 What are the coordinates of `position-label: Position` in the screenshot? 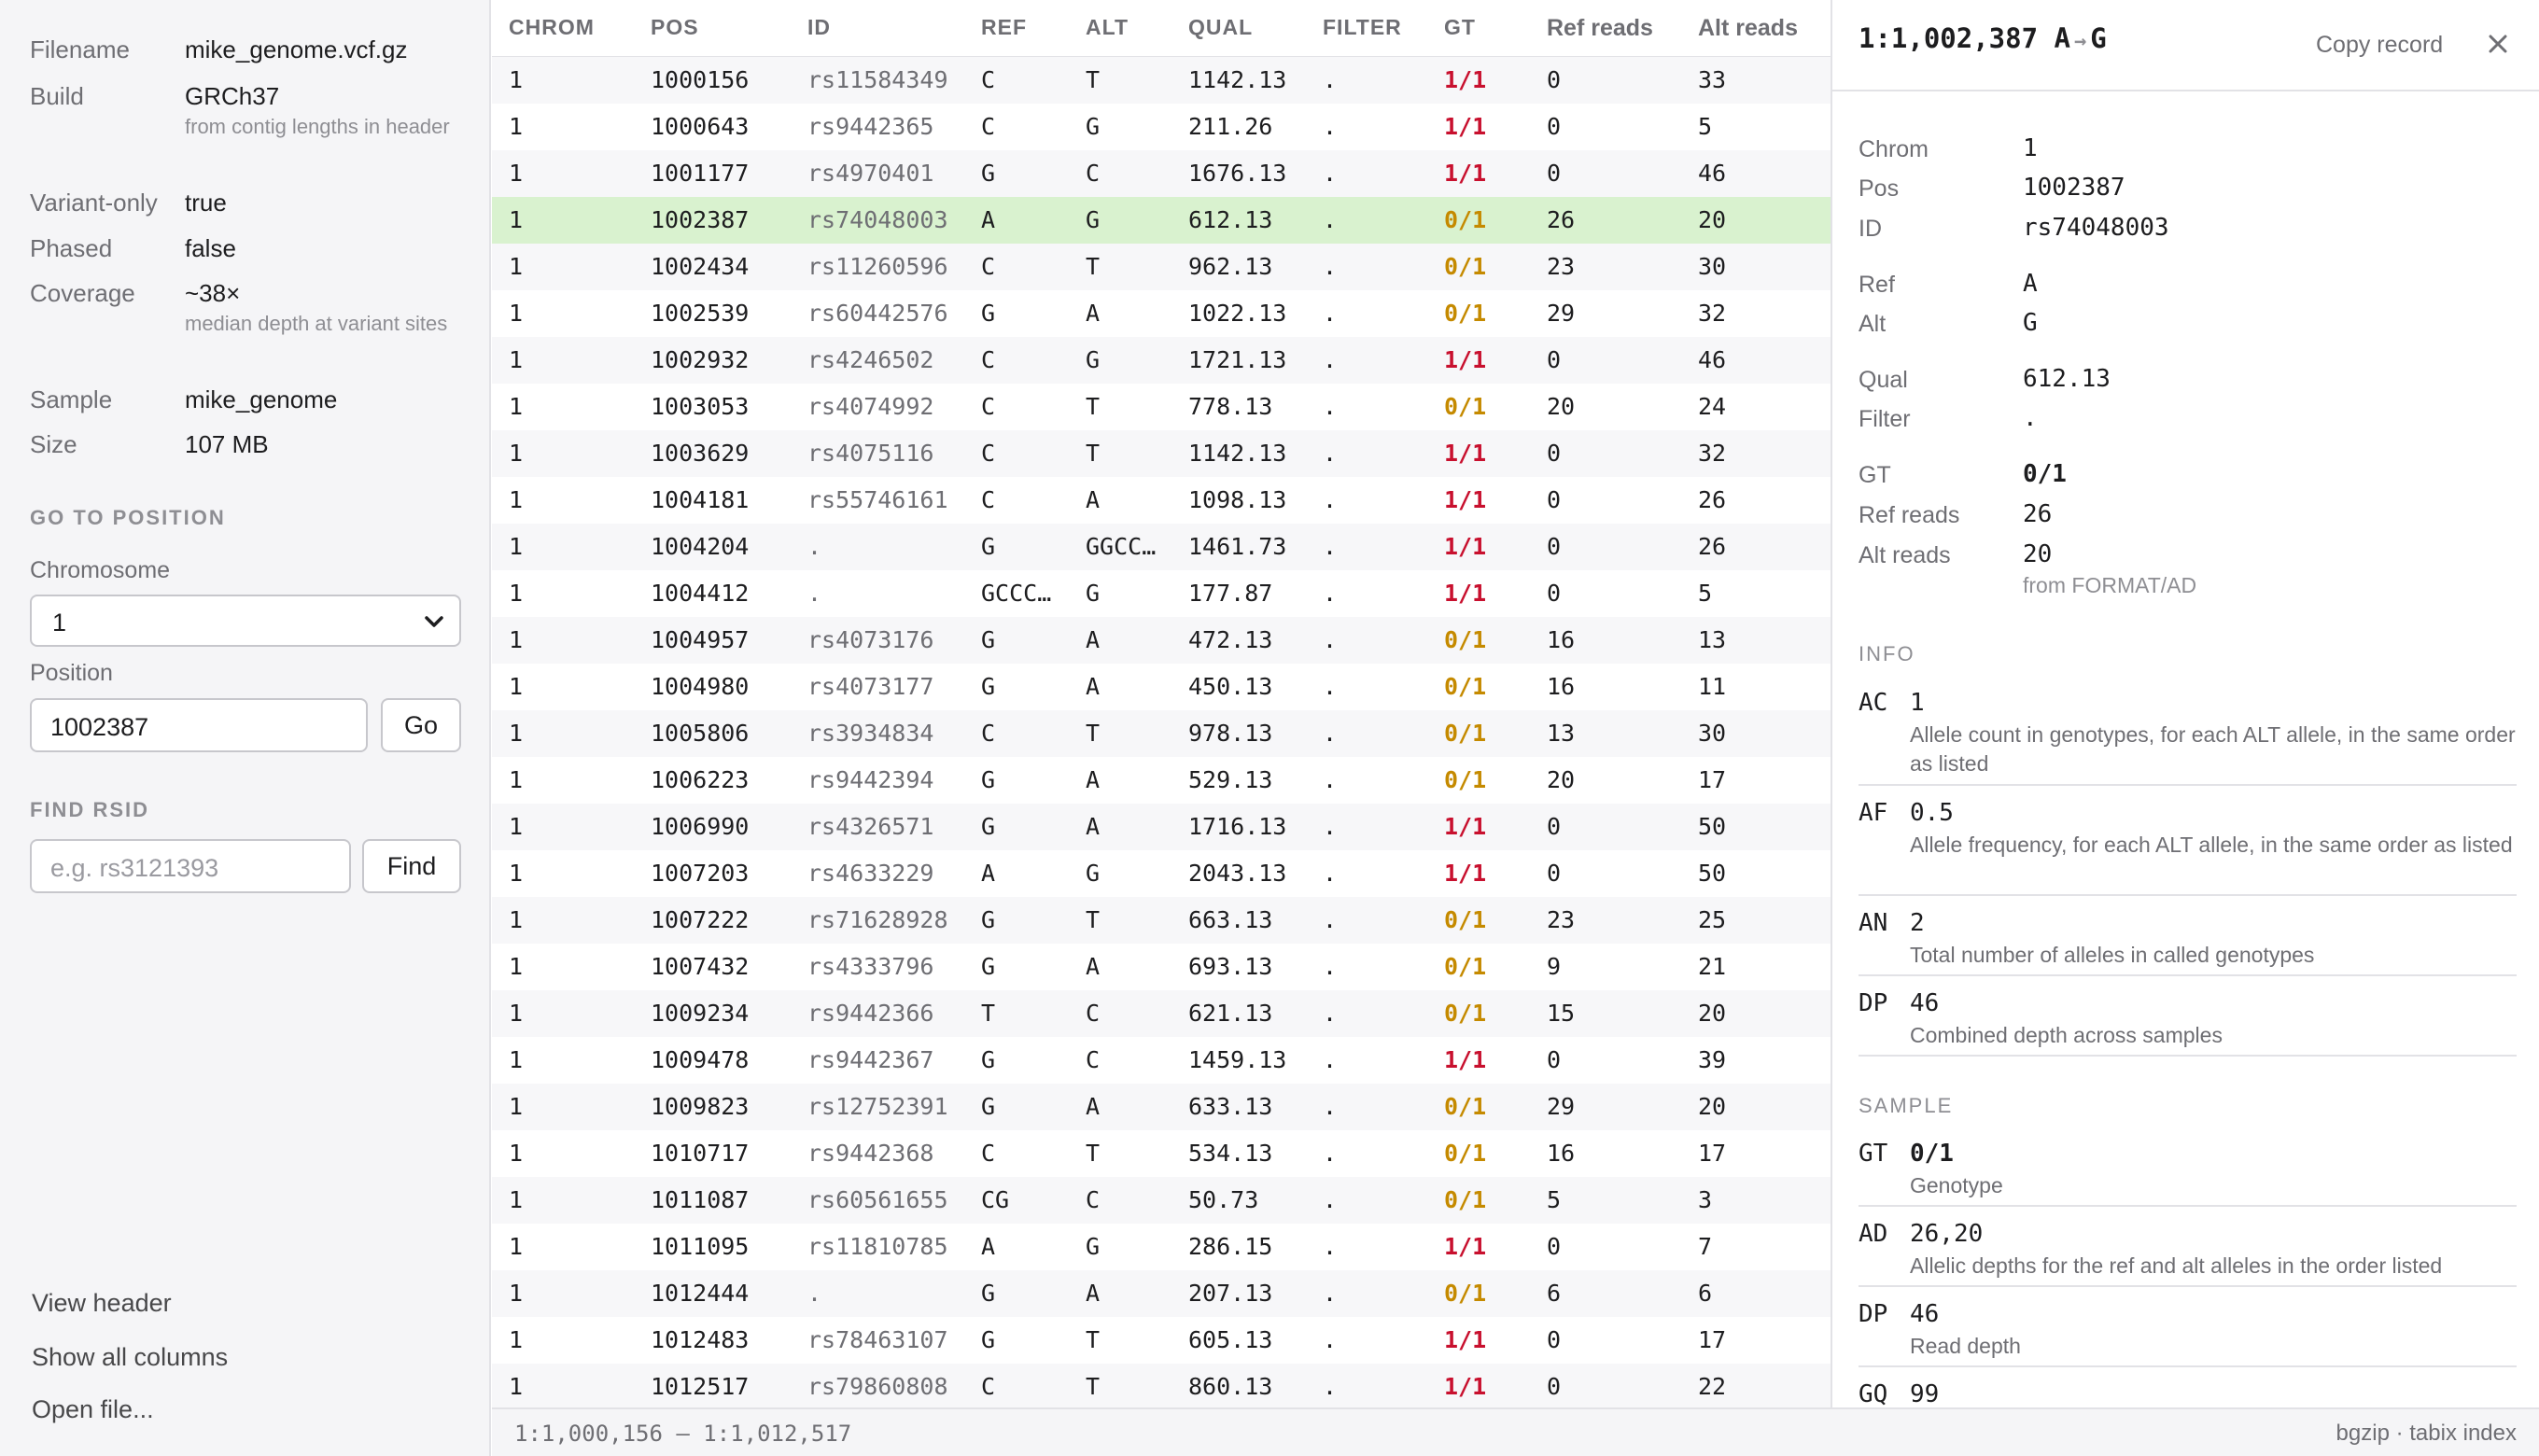 It's located at (71, 673).